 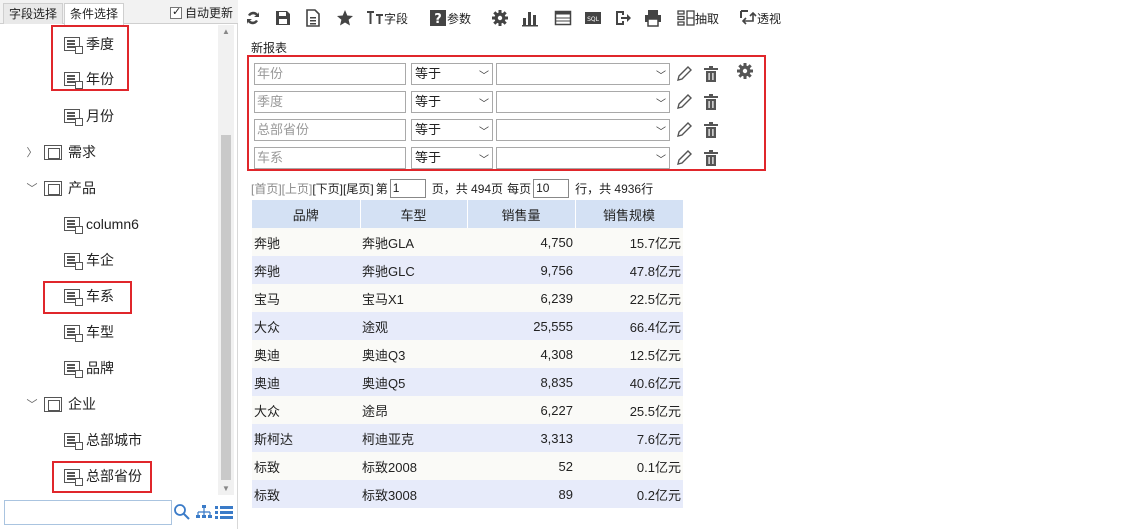 What do you see at coordinates (414, 214) in the screenshot?
I see `column-header-model: 车型` at bounding box center [414, 214].